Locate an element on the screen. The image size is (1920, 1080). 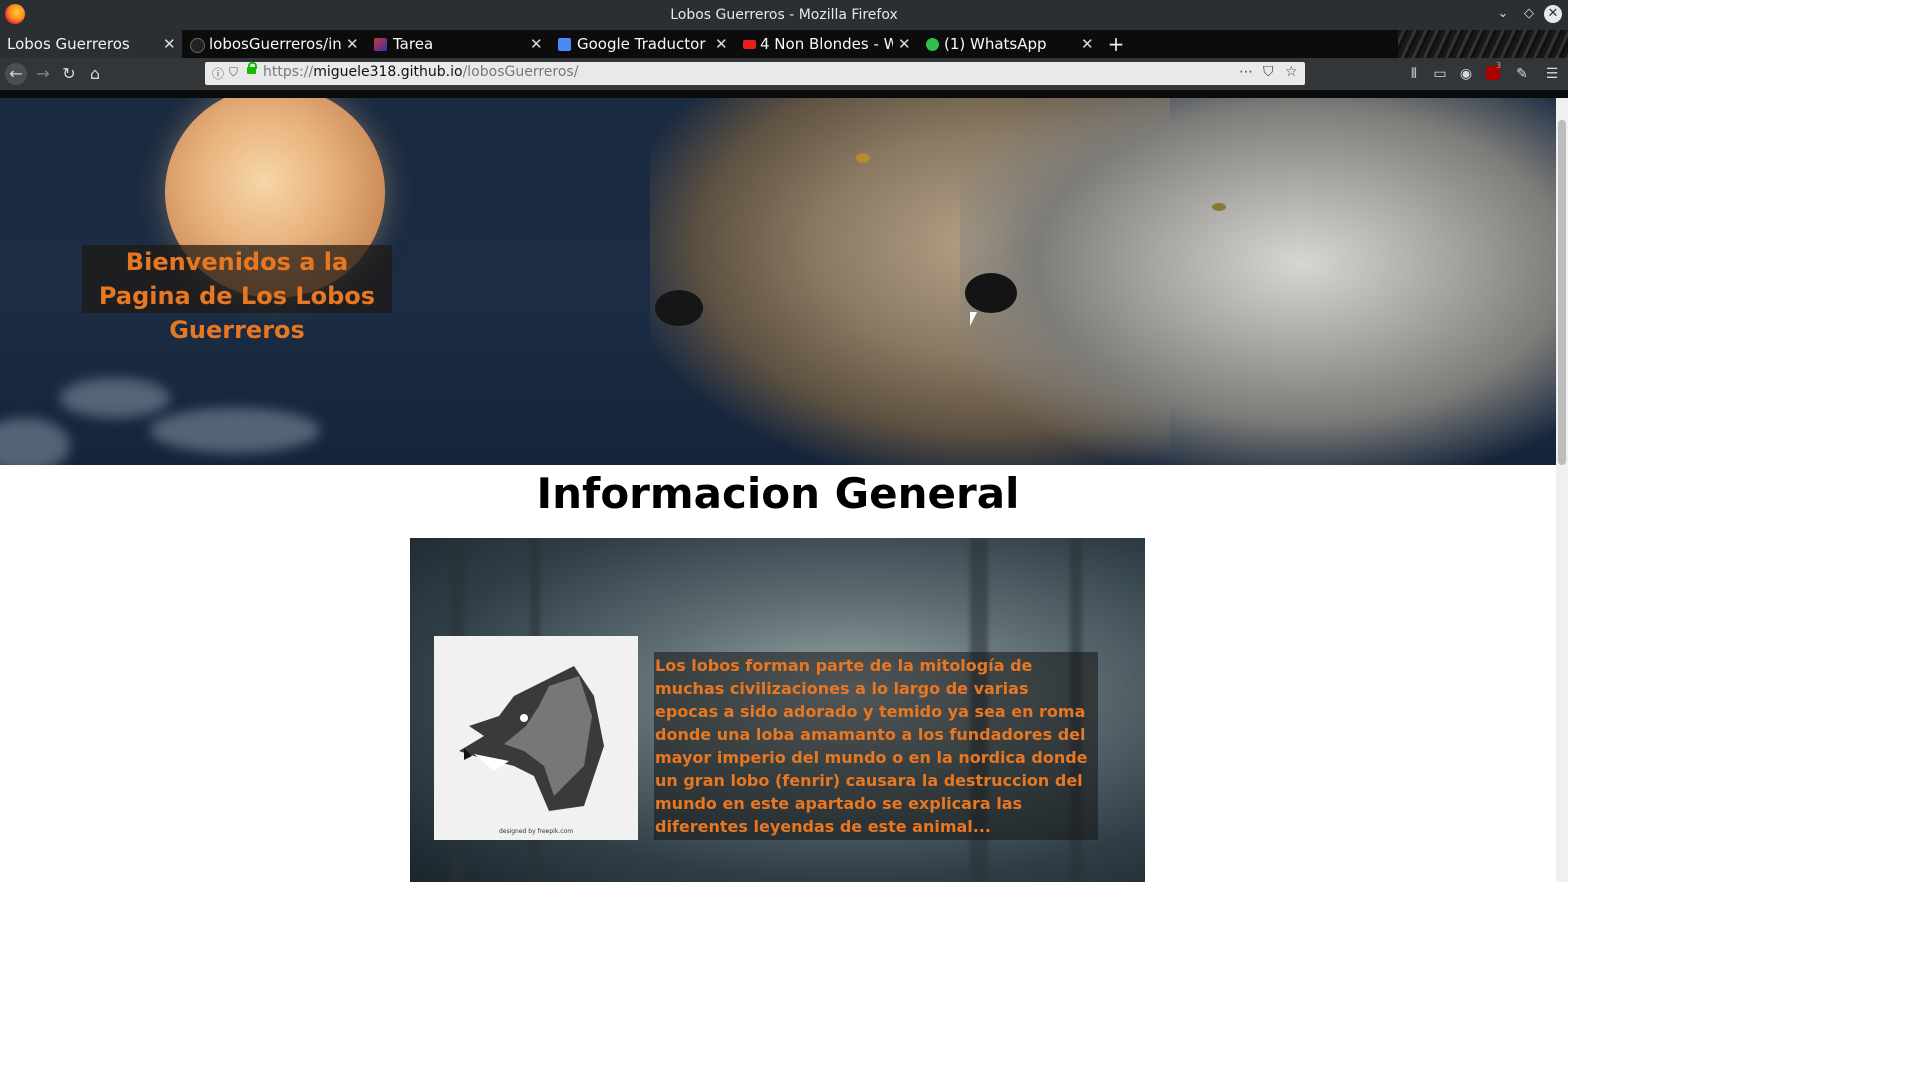
page-actions-icon: ⋯ is located at coordinates (1246, 72).